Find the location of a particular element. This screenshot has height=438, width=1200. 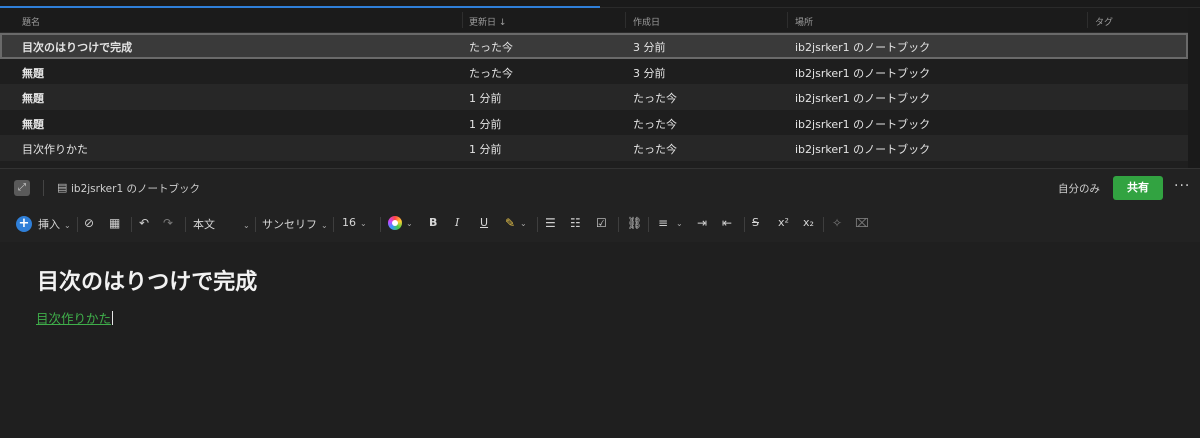

note-link: 目次作りかた is located at coordinates (75, 317).